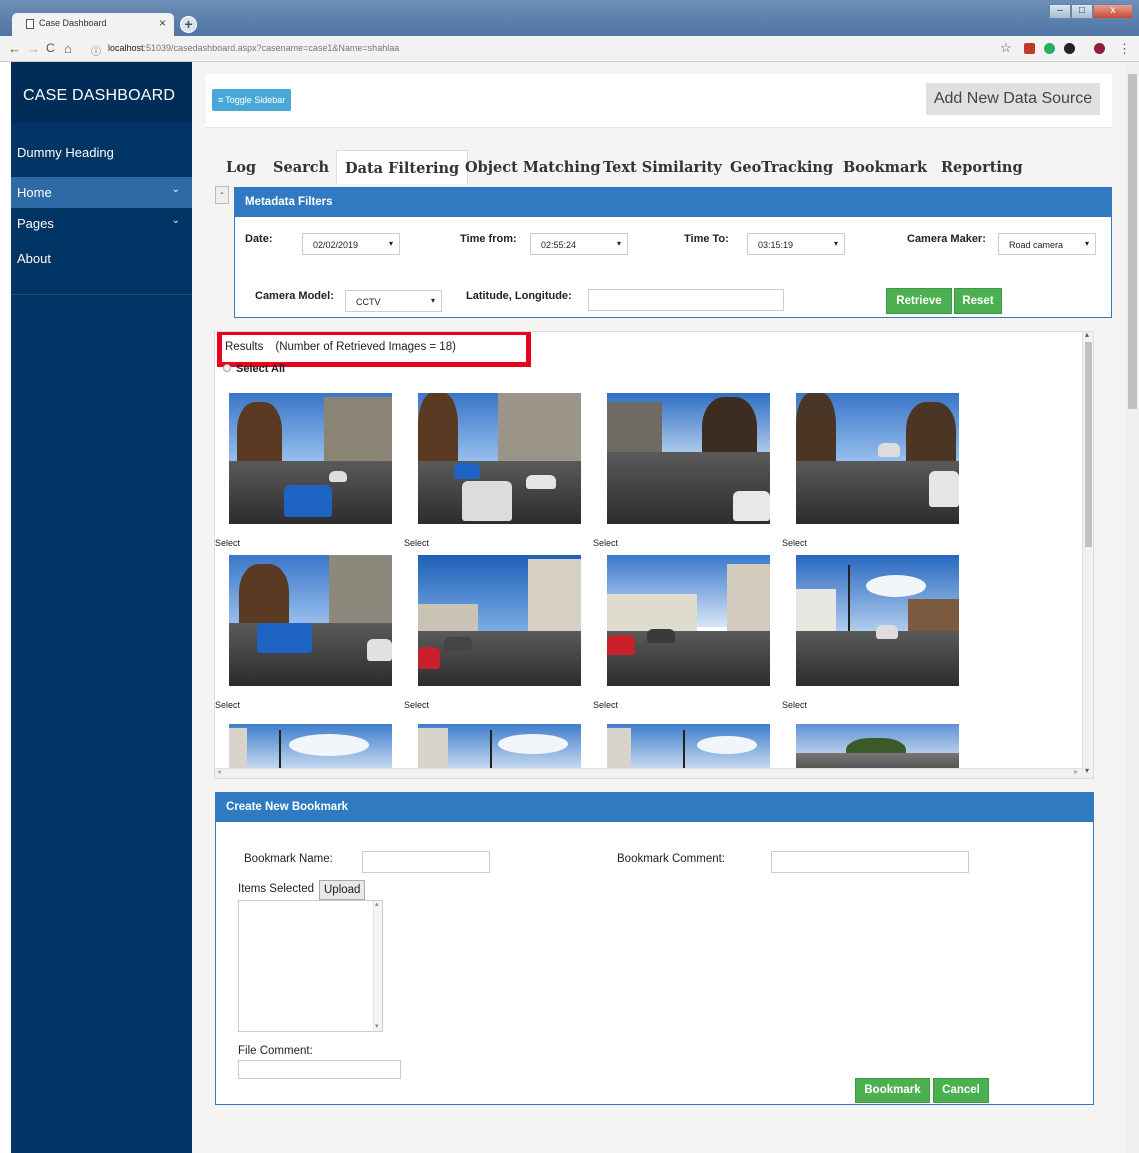 Image resolution: width=1139 pixels, height=1153 pixels. What do you see at coordinates (65, 152) in the screenshot?
I see `sidebar-heading: Dummy Heading` at bounding box center [65, 152].